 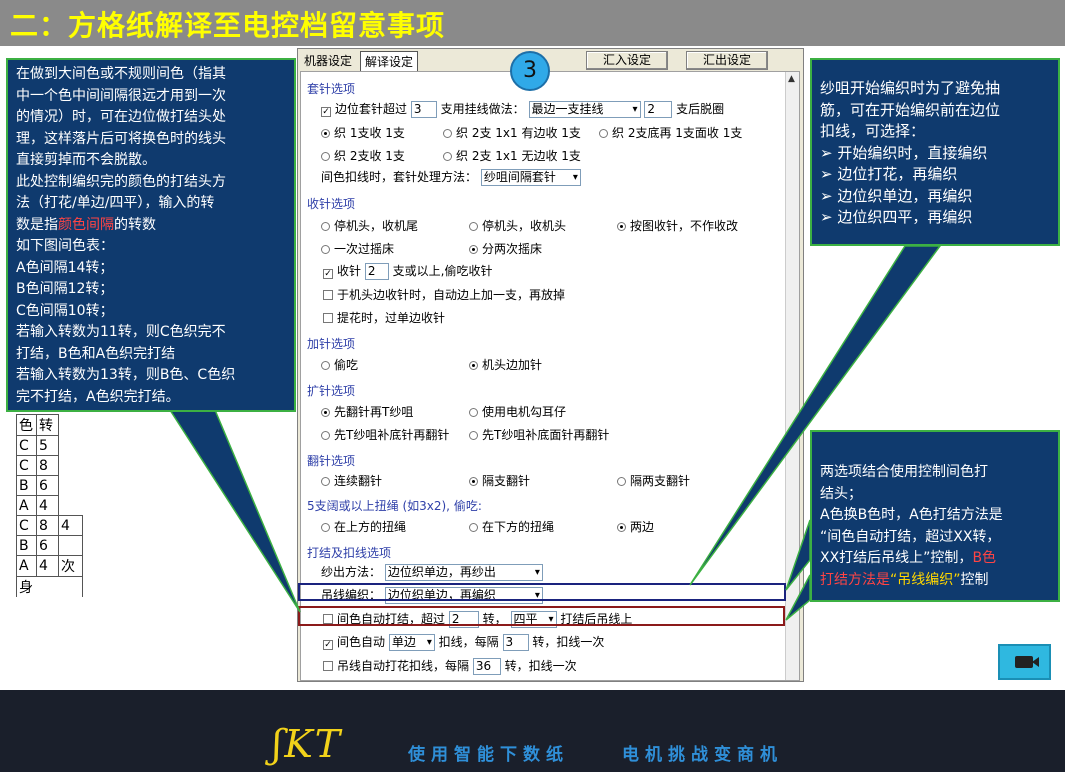 What do you see at coordinates (121, 117) in the screenshot?
I see `callout-line: 的情况）时，可在边位做打结头处` at bounding box center [121, 117].